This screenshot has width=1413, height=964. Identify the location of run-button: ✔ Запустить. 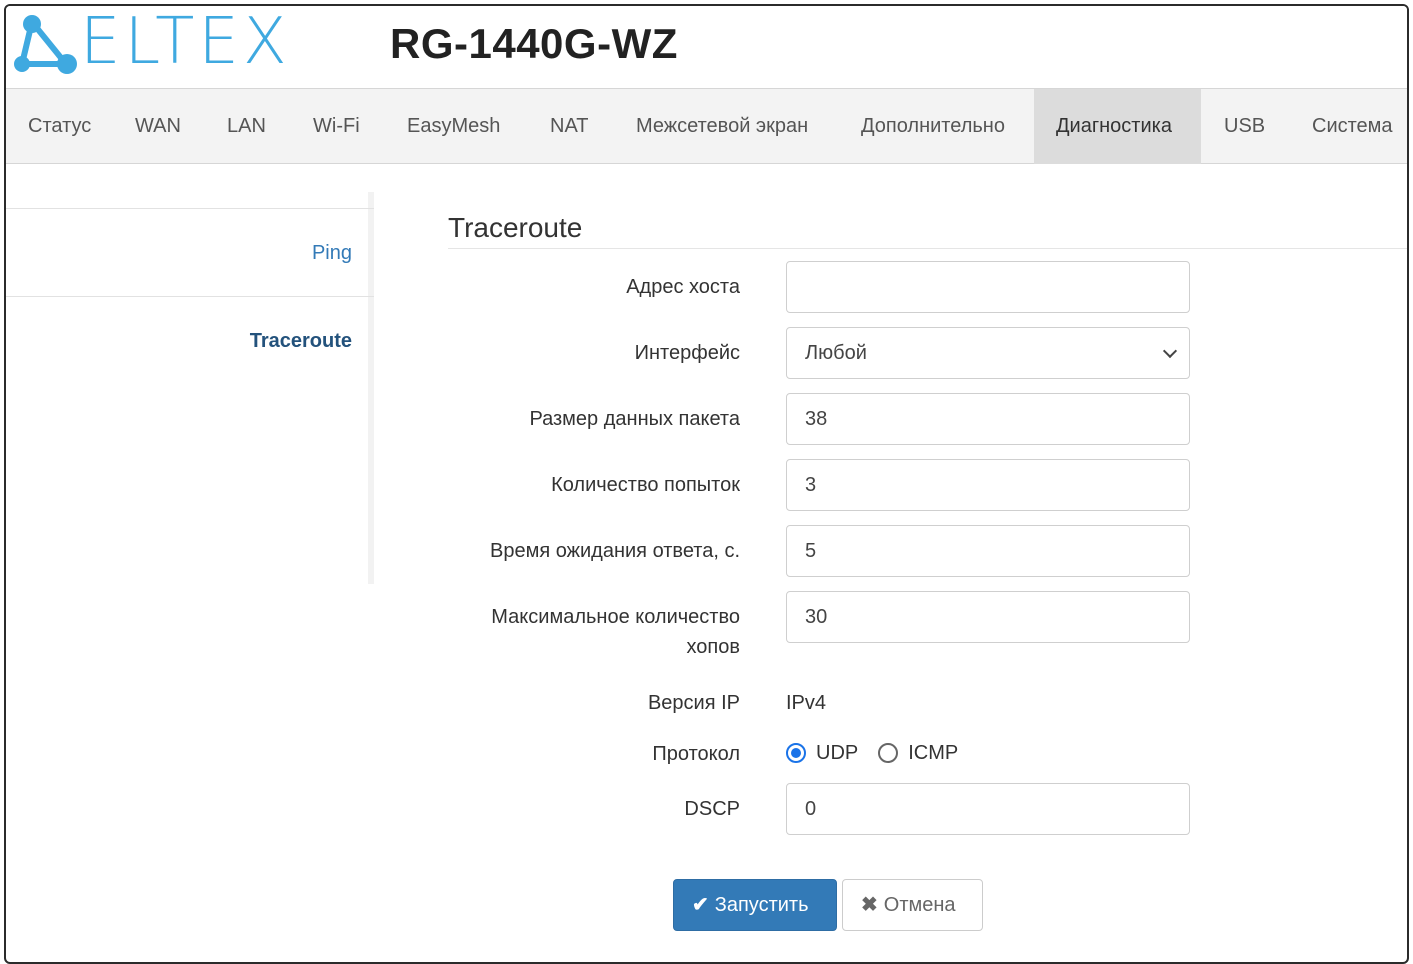
(755, 905).